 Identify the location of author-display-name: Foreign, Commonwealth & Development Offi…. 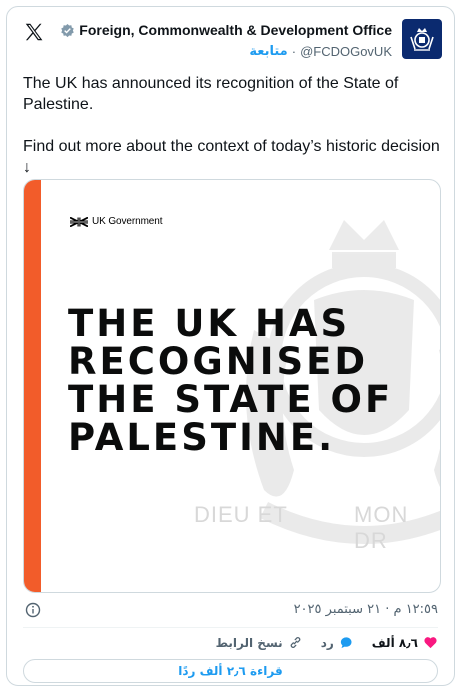
(235, 30).